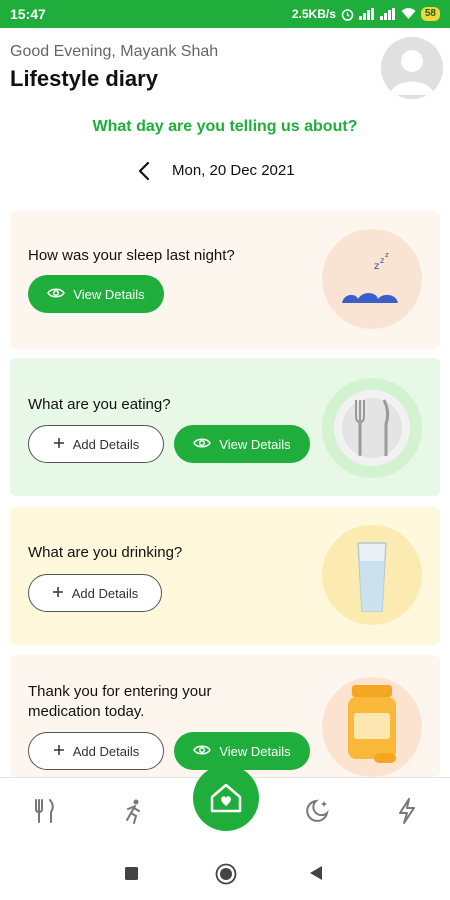 The image size is (450, 900). I want to click on chevron-left-icon, so click(144, 171).